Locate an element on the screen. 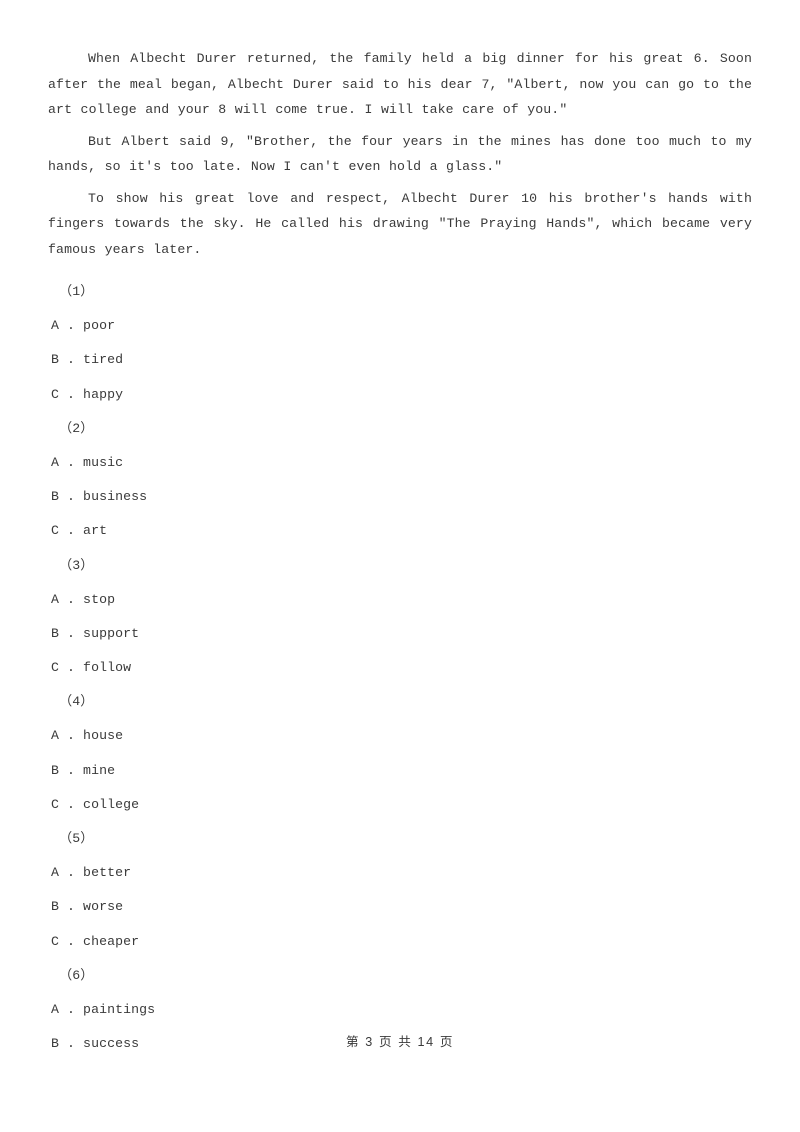 The image size is (800, 1132). question-option: A . house is located at coordinates (400, 736).